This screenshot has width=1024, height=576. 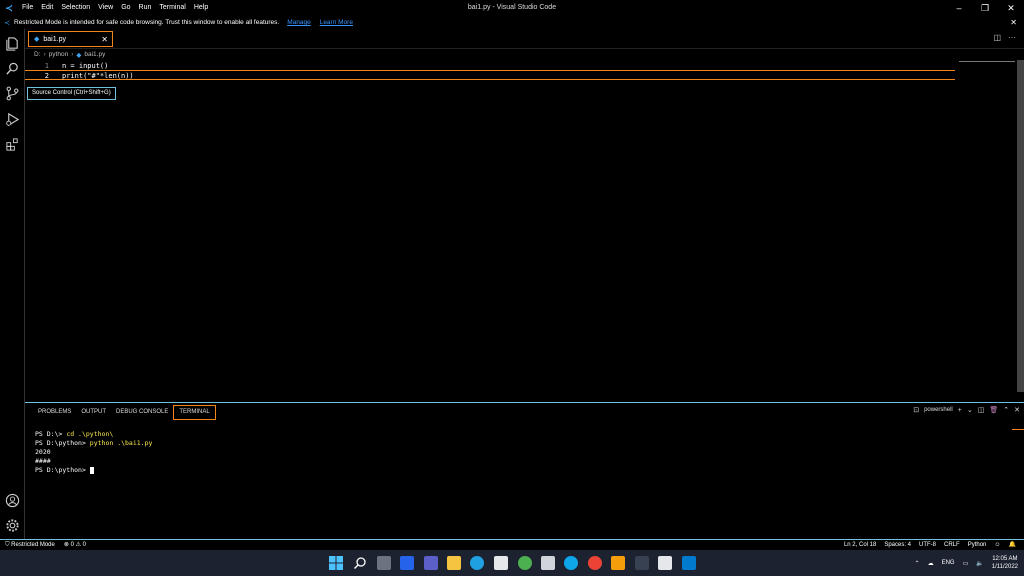 I want to click on edge-browser-icon, so click(x=477, y=563).